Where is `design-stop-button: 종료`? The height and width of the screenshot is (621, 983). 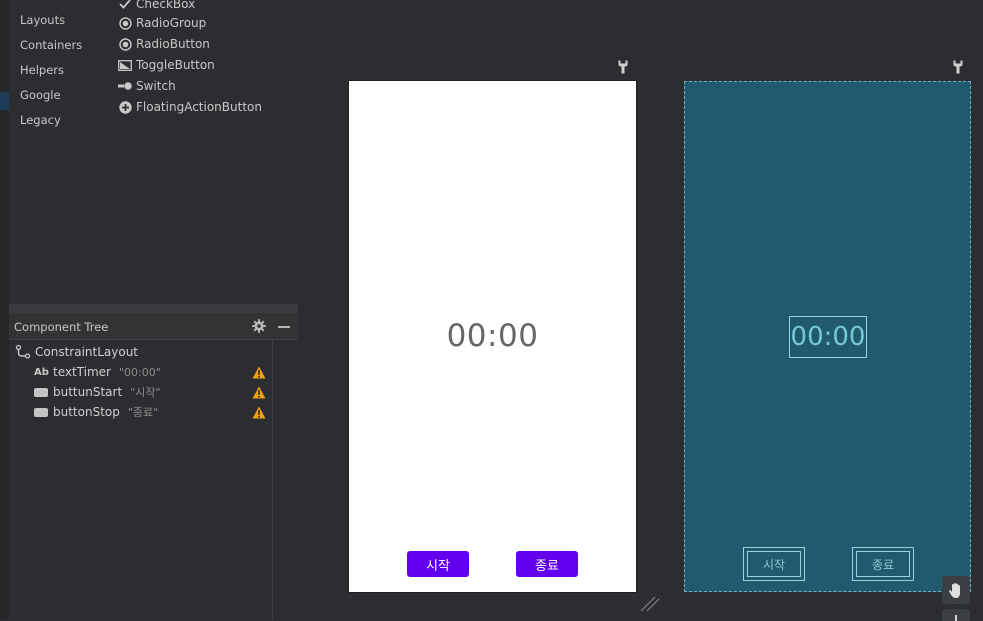
design-stop-button: 종료 is located at coordinates (547, 564).